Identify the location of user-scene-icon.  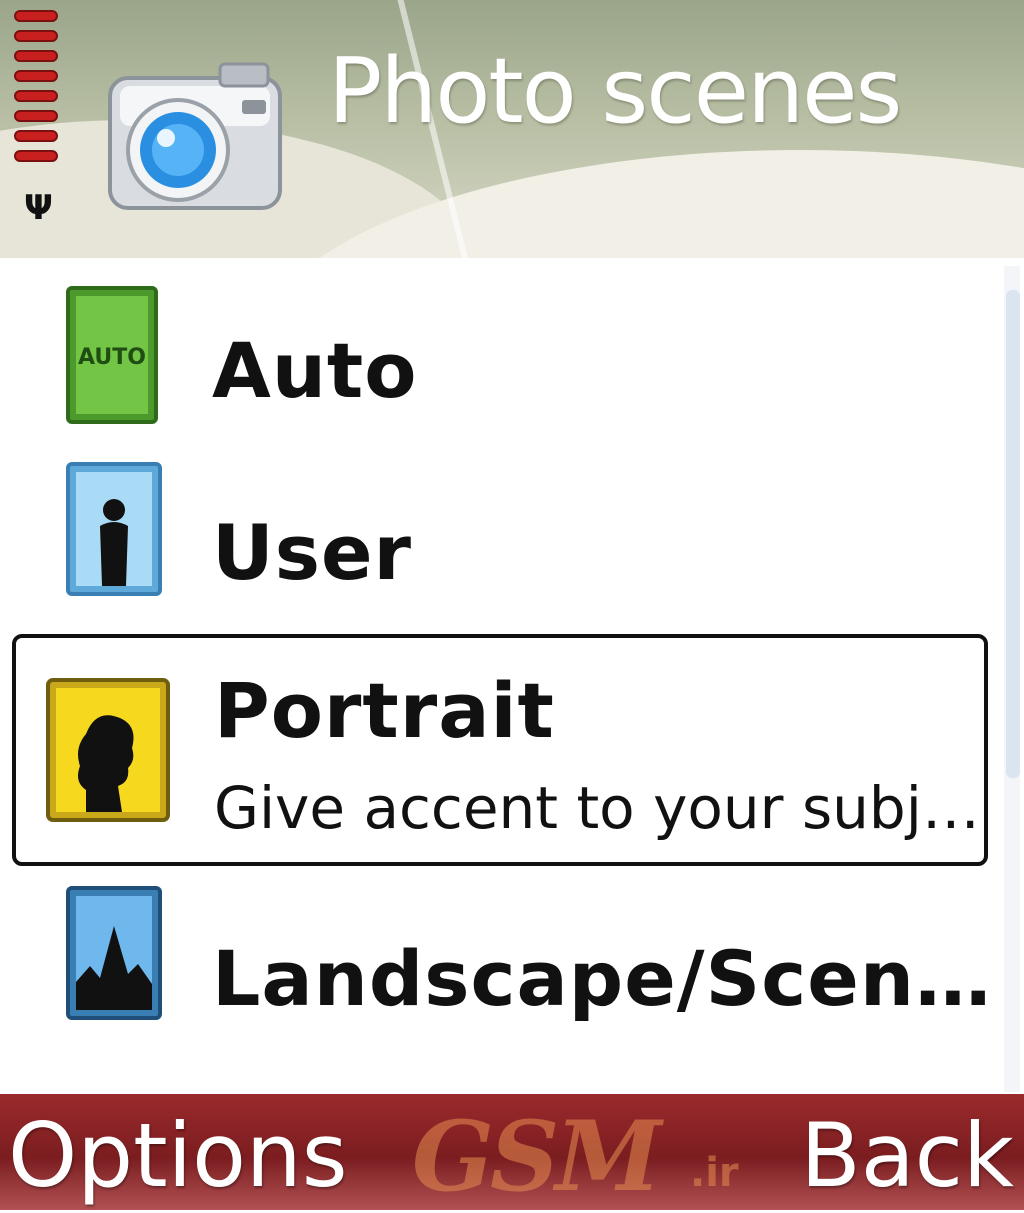
(114, 529).